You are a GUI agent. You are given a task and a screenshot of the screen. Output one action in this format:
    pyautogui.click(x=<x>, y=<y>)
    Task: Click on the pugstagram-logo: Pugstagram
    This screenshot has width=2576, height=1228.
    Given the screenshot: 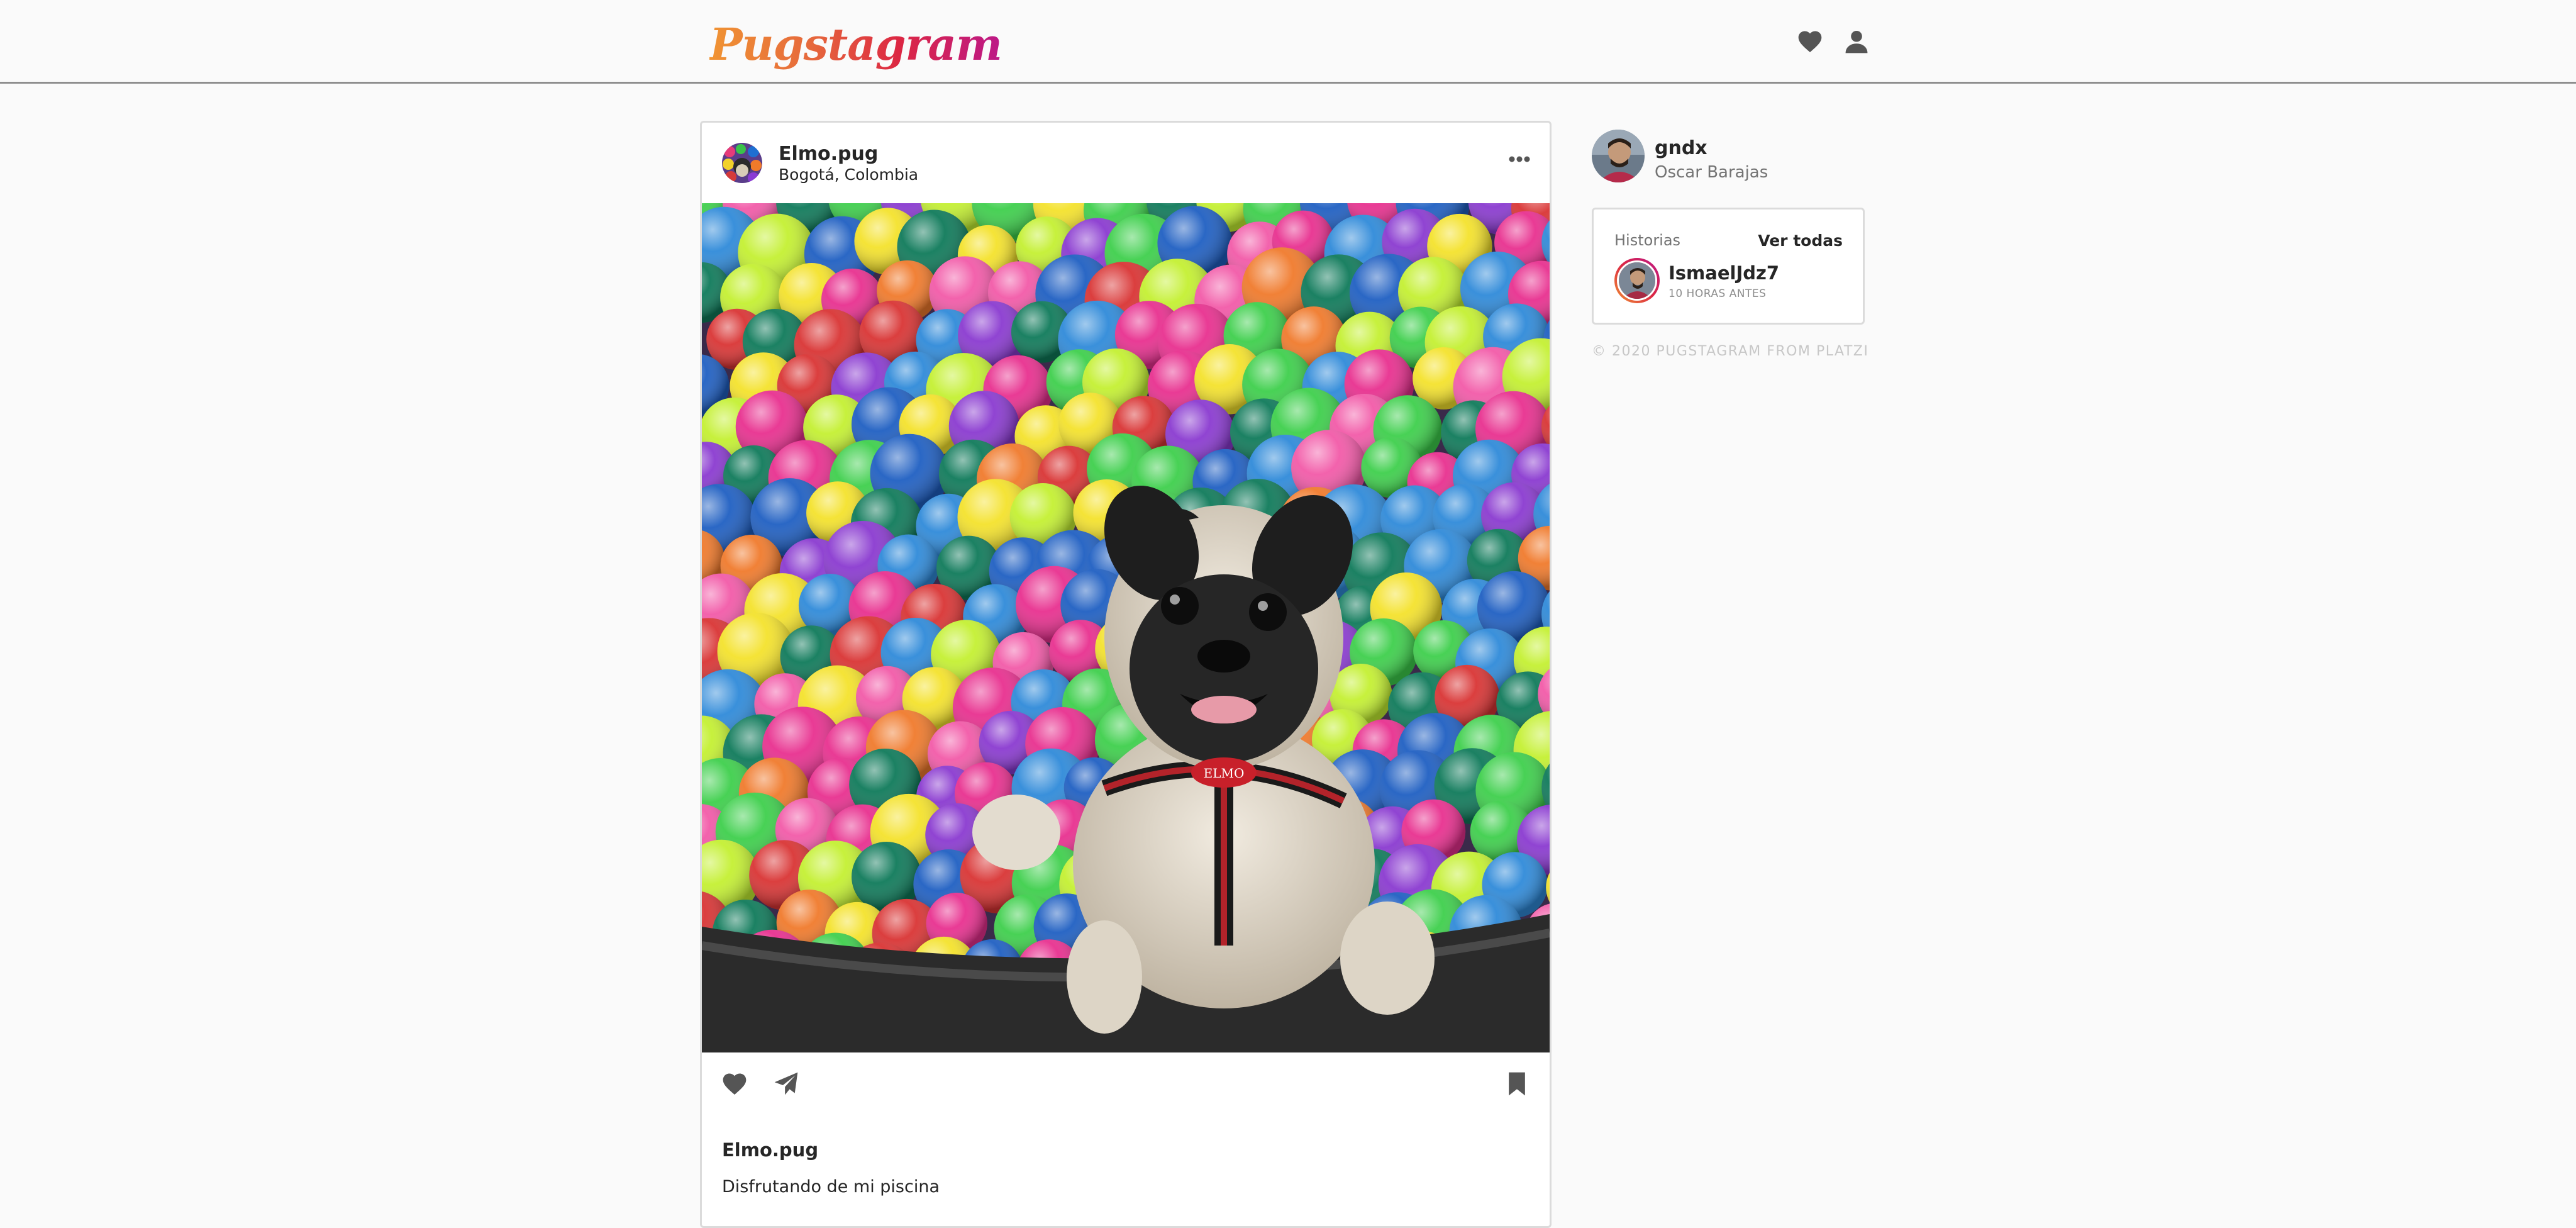 What is the action you would take?
    pyautogui.click(x=855, y=44)
    